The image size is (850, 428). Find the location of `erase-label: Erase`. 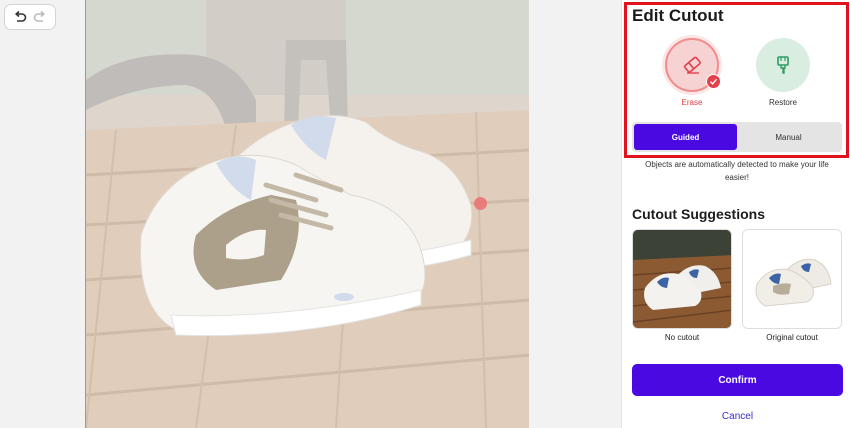

erase-label: Erase is located at coordinates (692, 102).